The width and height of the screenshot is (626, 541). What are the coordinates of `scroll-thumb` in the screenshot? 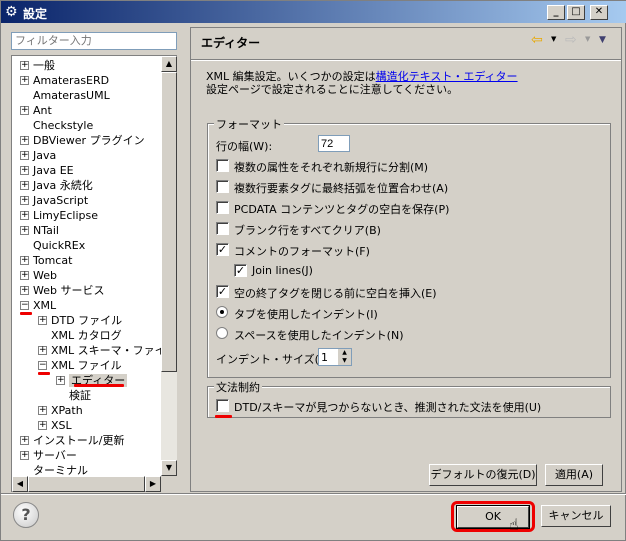 It's located at (169, 222).